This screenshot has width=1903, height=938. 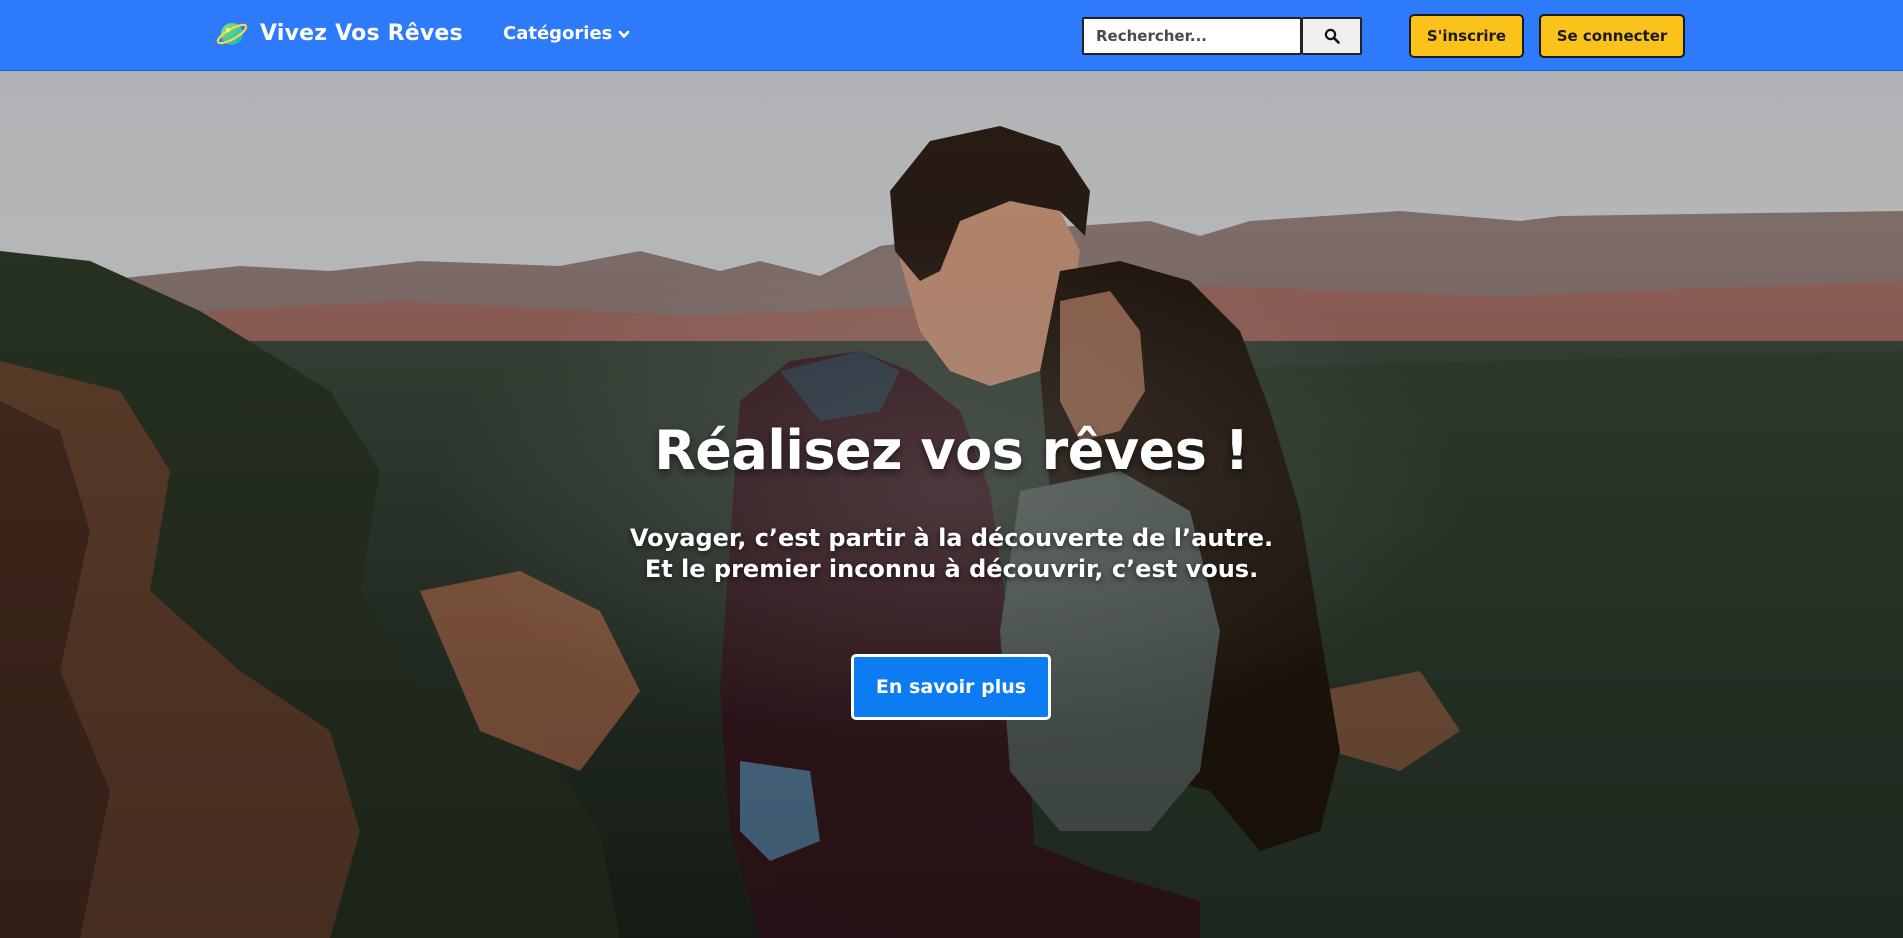 What do you see at coordinates (361, 33) in the screenshot?
I see `brand-name: Vivez Vos Rêves` at bounding box center [361, 33].